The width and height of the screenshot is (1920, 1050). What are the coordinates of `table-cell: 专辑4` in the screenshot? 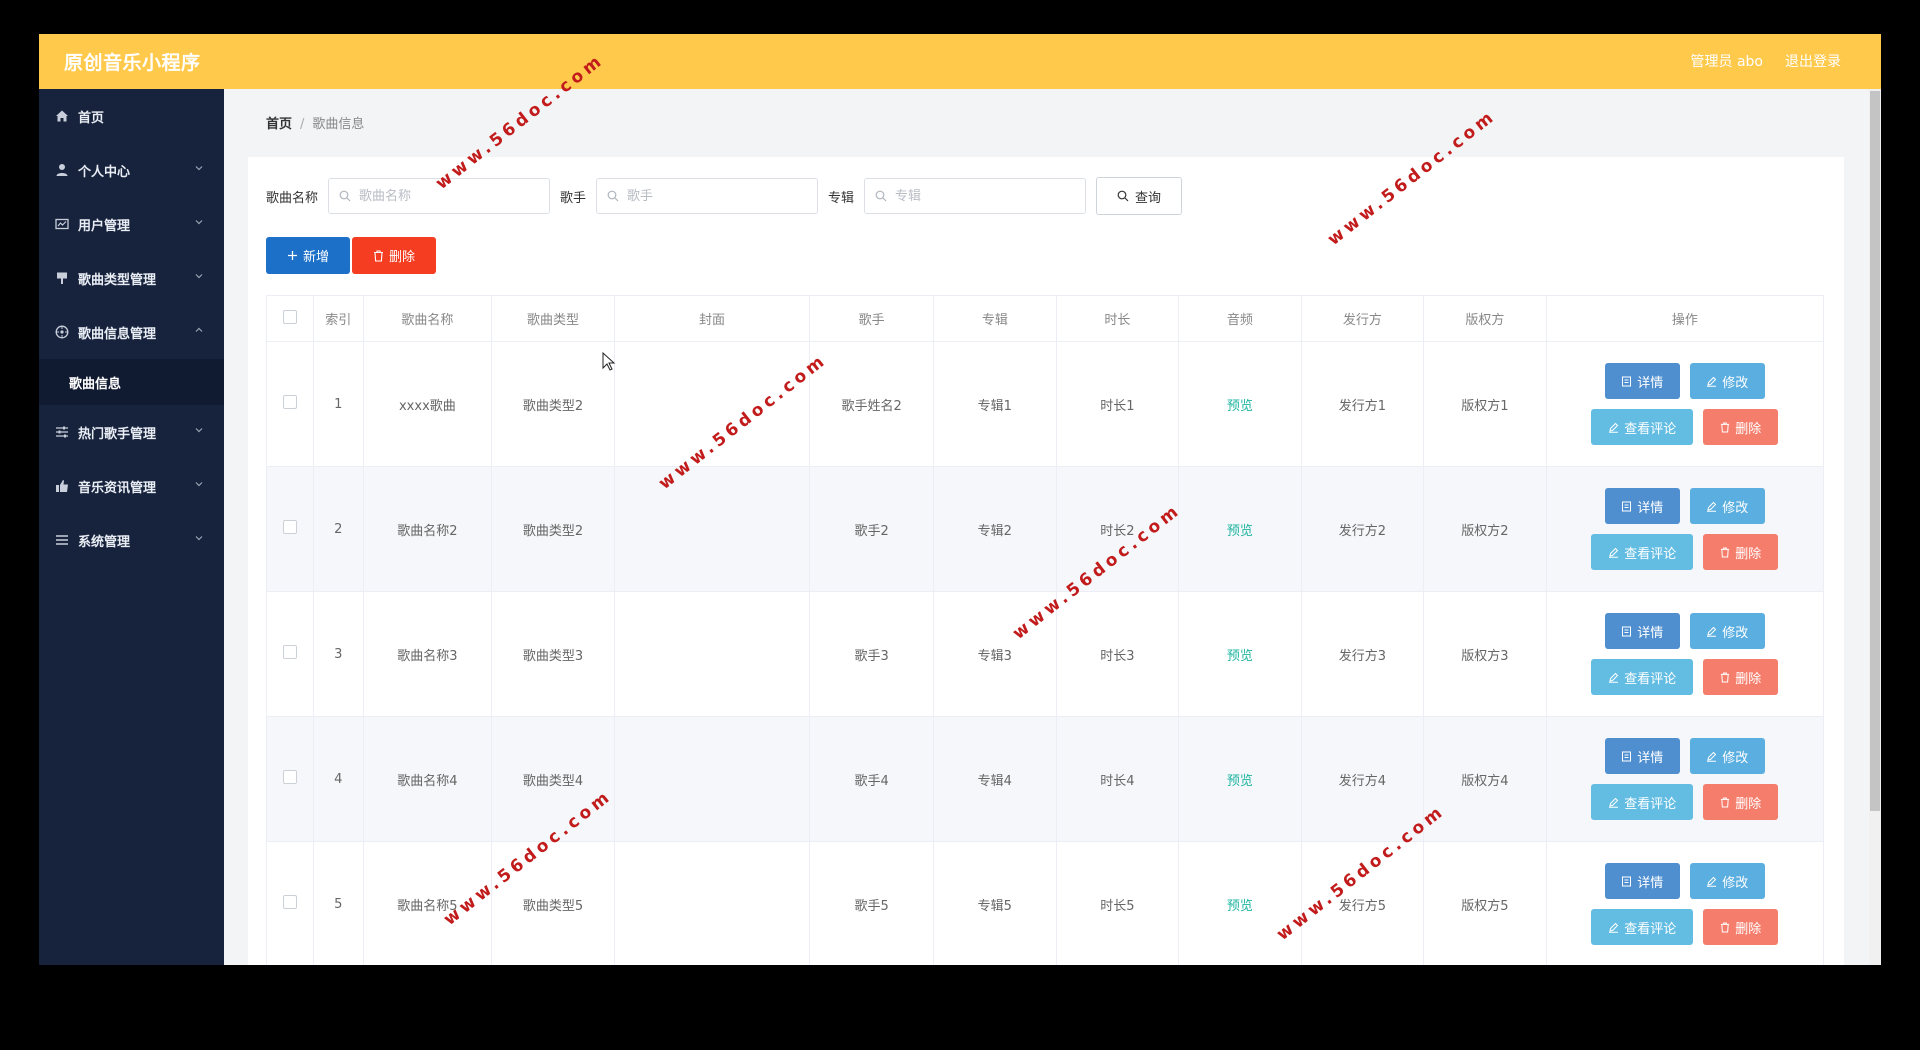 It's located at (995, 779).